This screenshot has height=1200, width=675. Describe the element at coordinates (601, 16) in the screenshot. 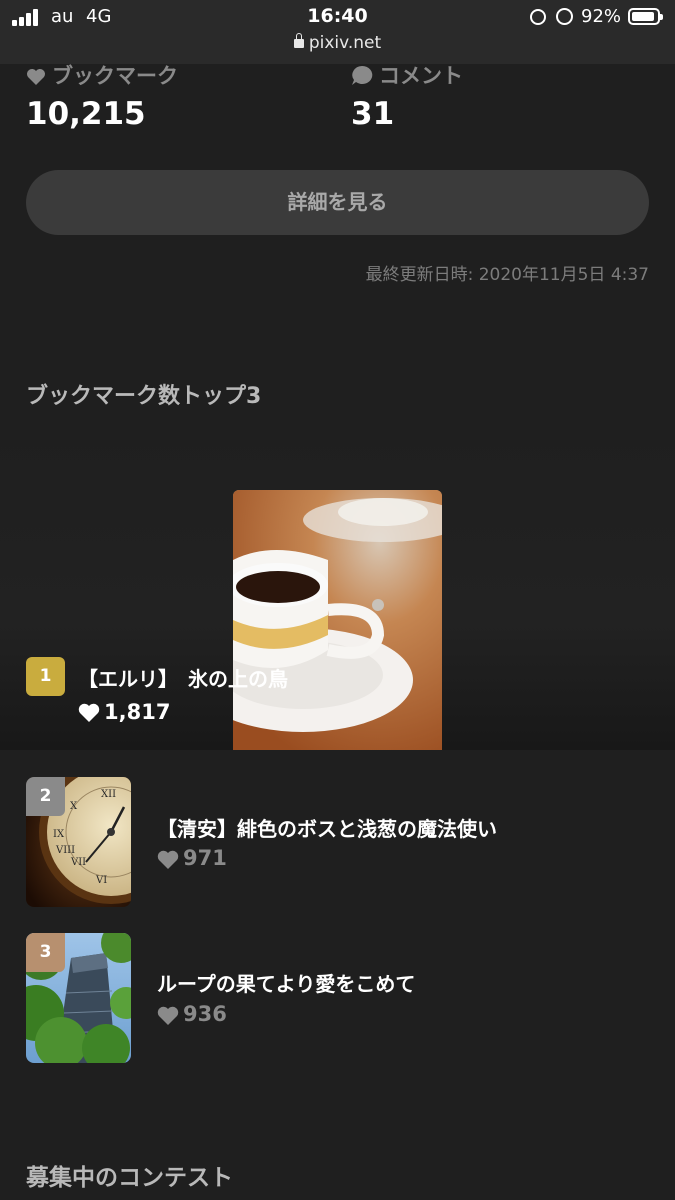

I see `battery-percent: 92%` at that location.